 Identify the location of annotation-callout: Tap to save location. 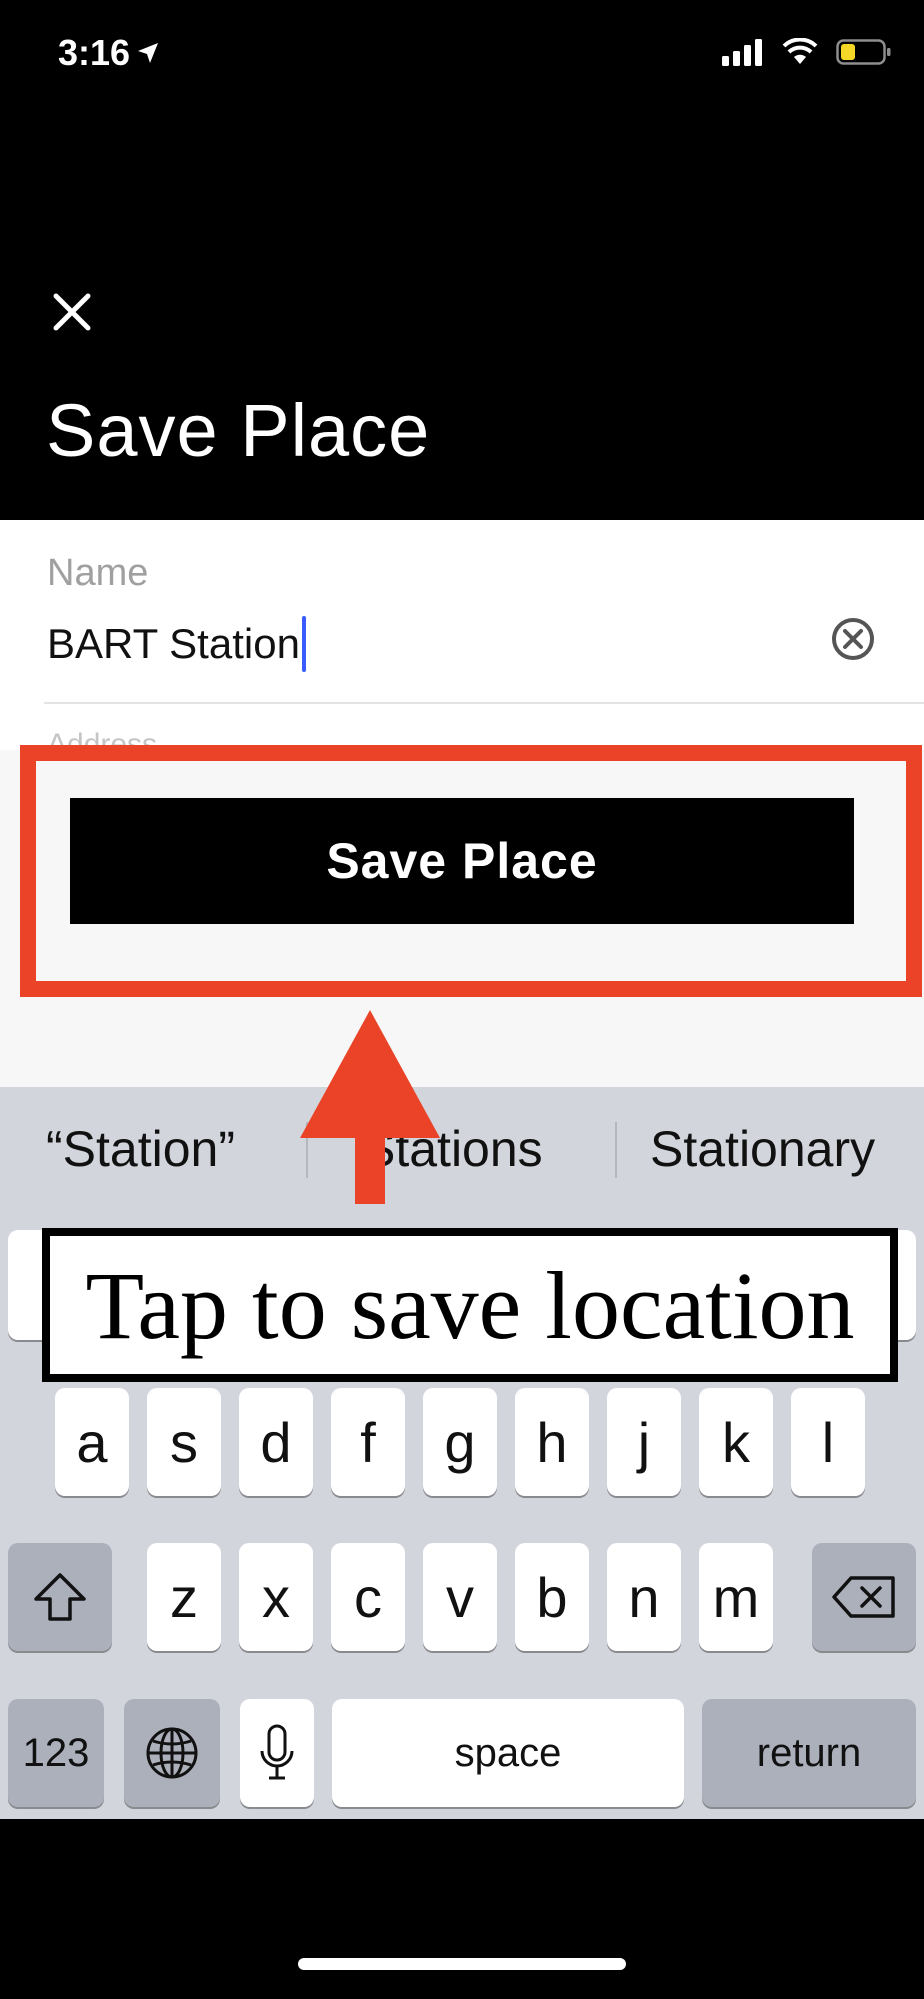
(470, 1305).